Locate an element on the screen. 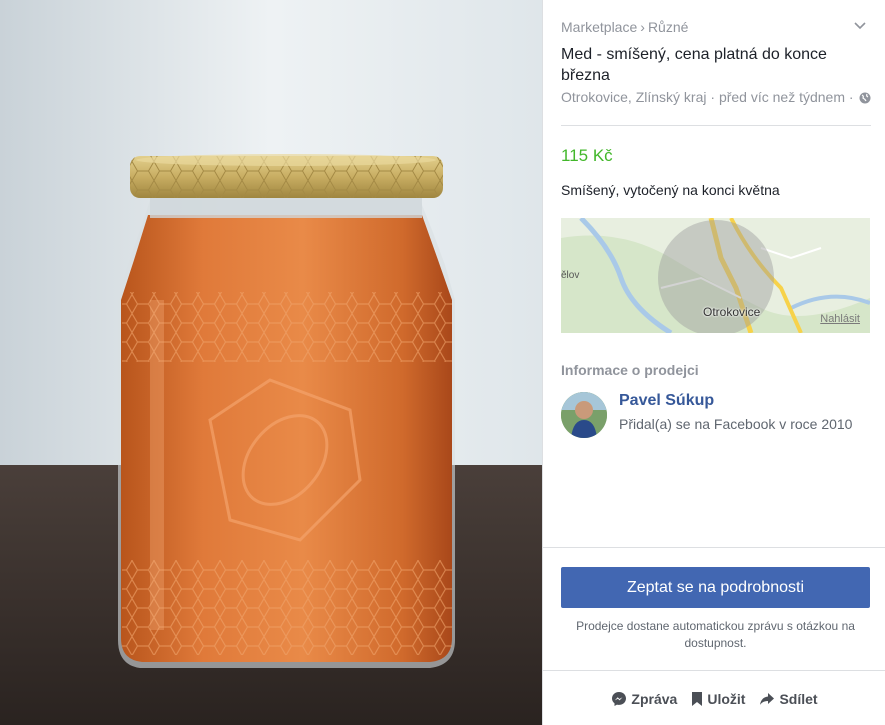 The image size is (885, 725). listing-price: 115 Kč is located at coordinates (587, 155).